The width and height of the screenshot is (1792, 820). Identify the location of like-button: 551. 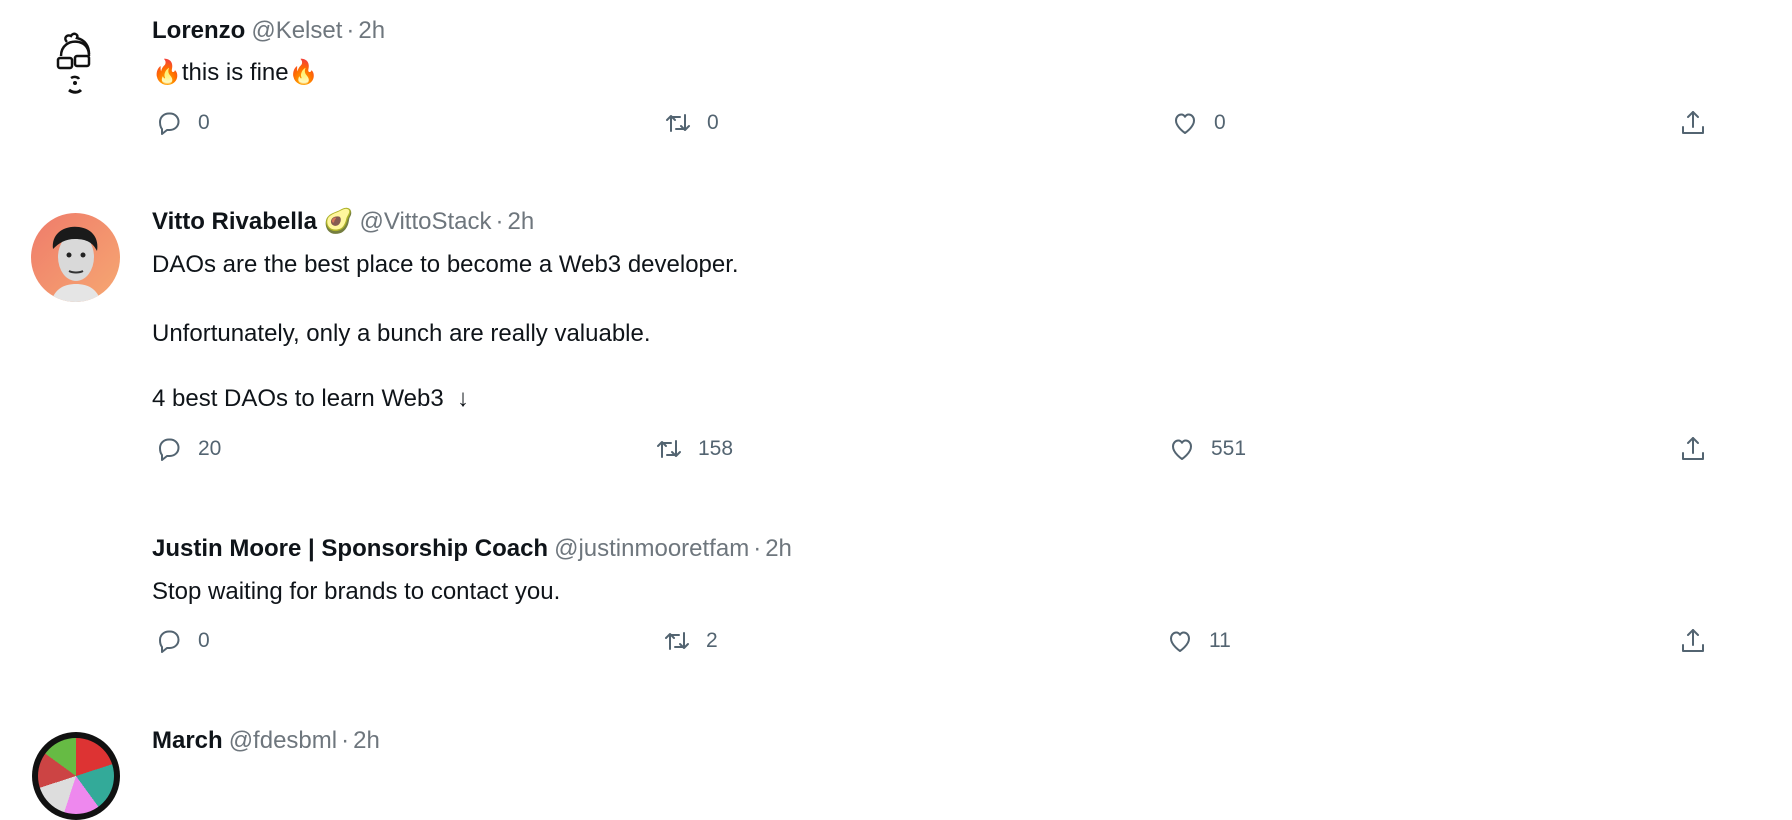
(1206, 449).